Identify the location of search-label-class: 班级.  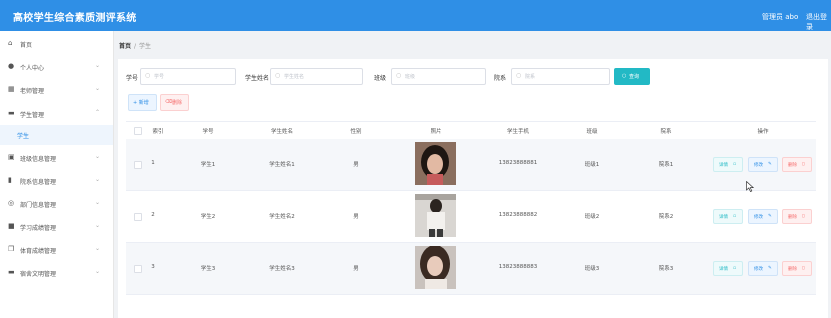
(380, 78).